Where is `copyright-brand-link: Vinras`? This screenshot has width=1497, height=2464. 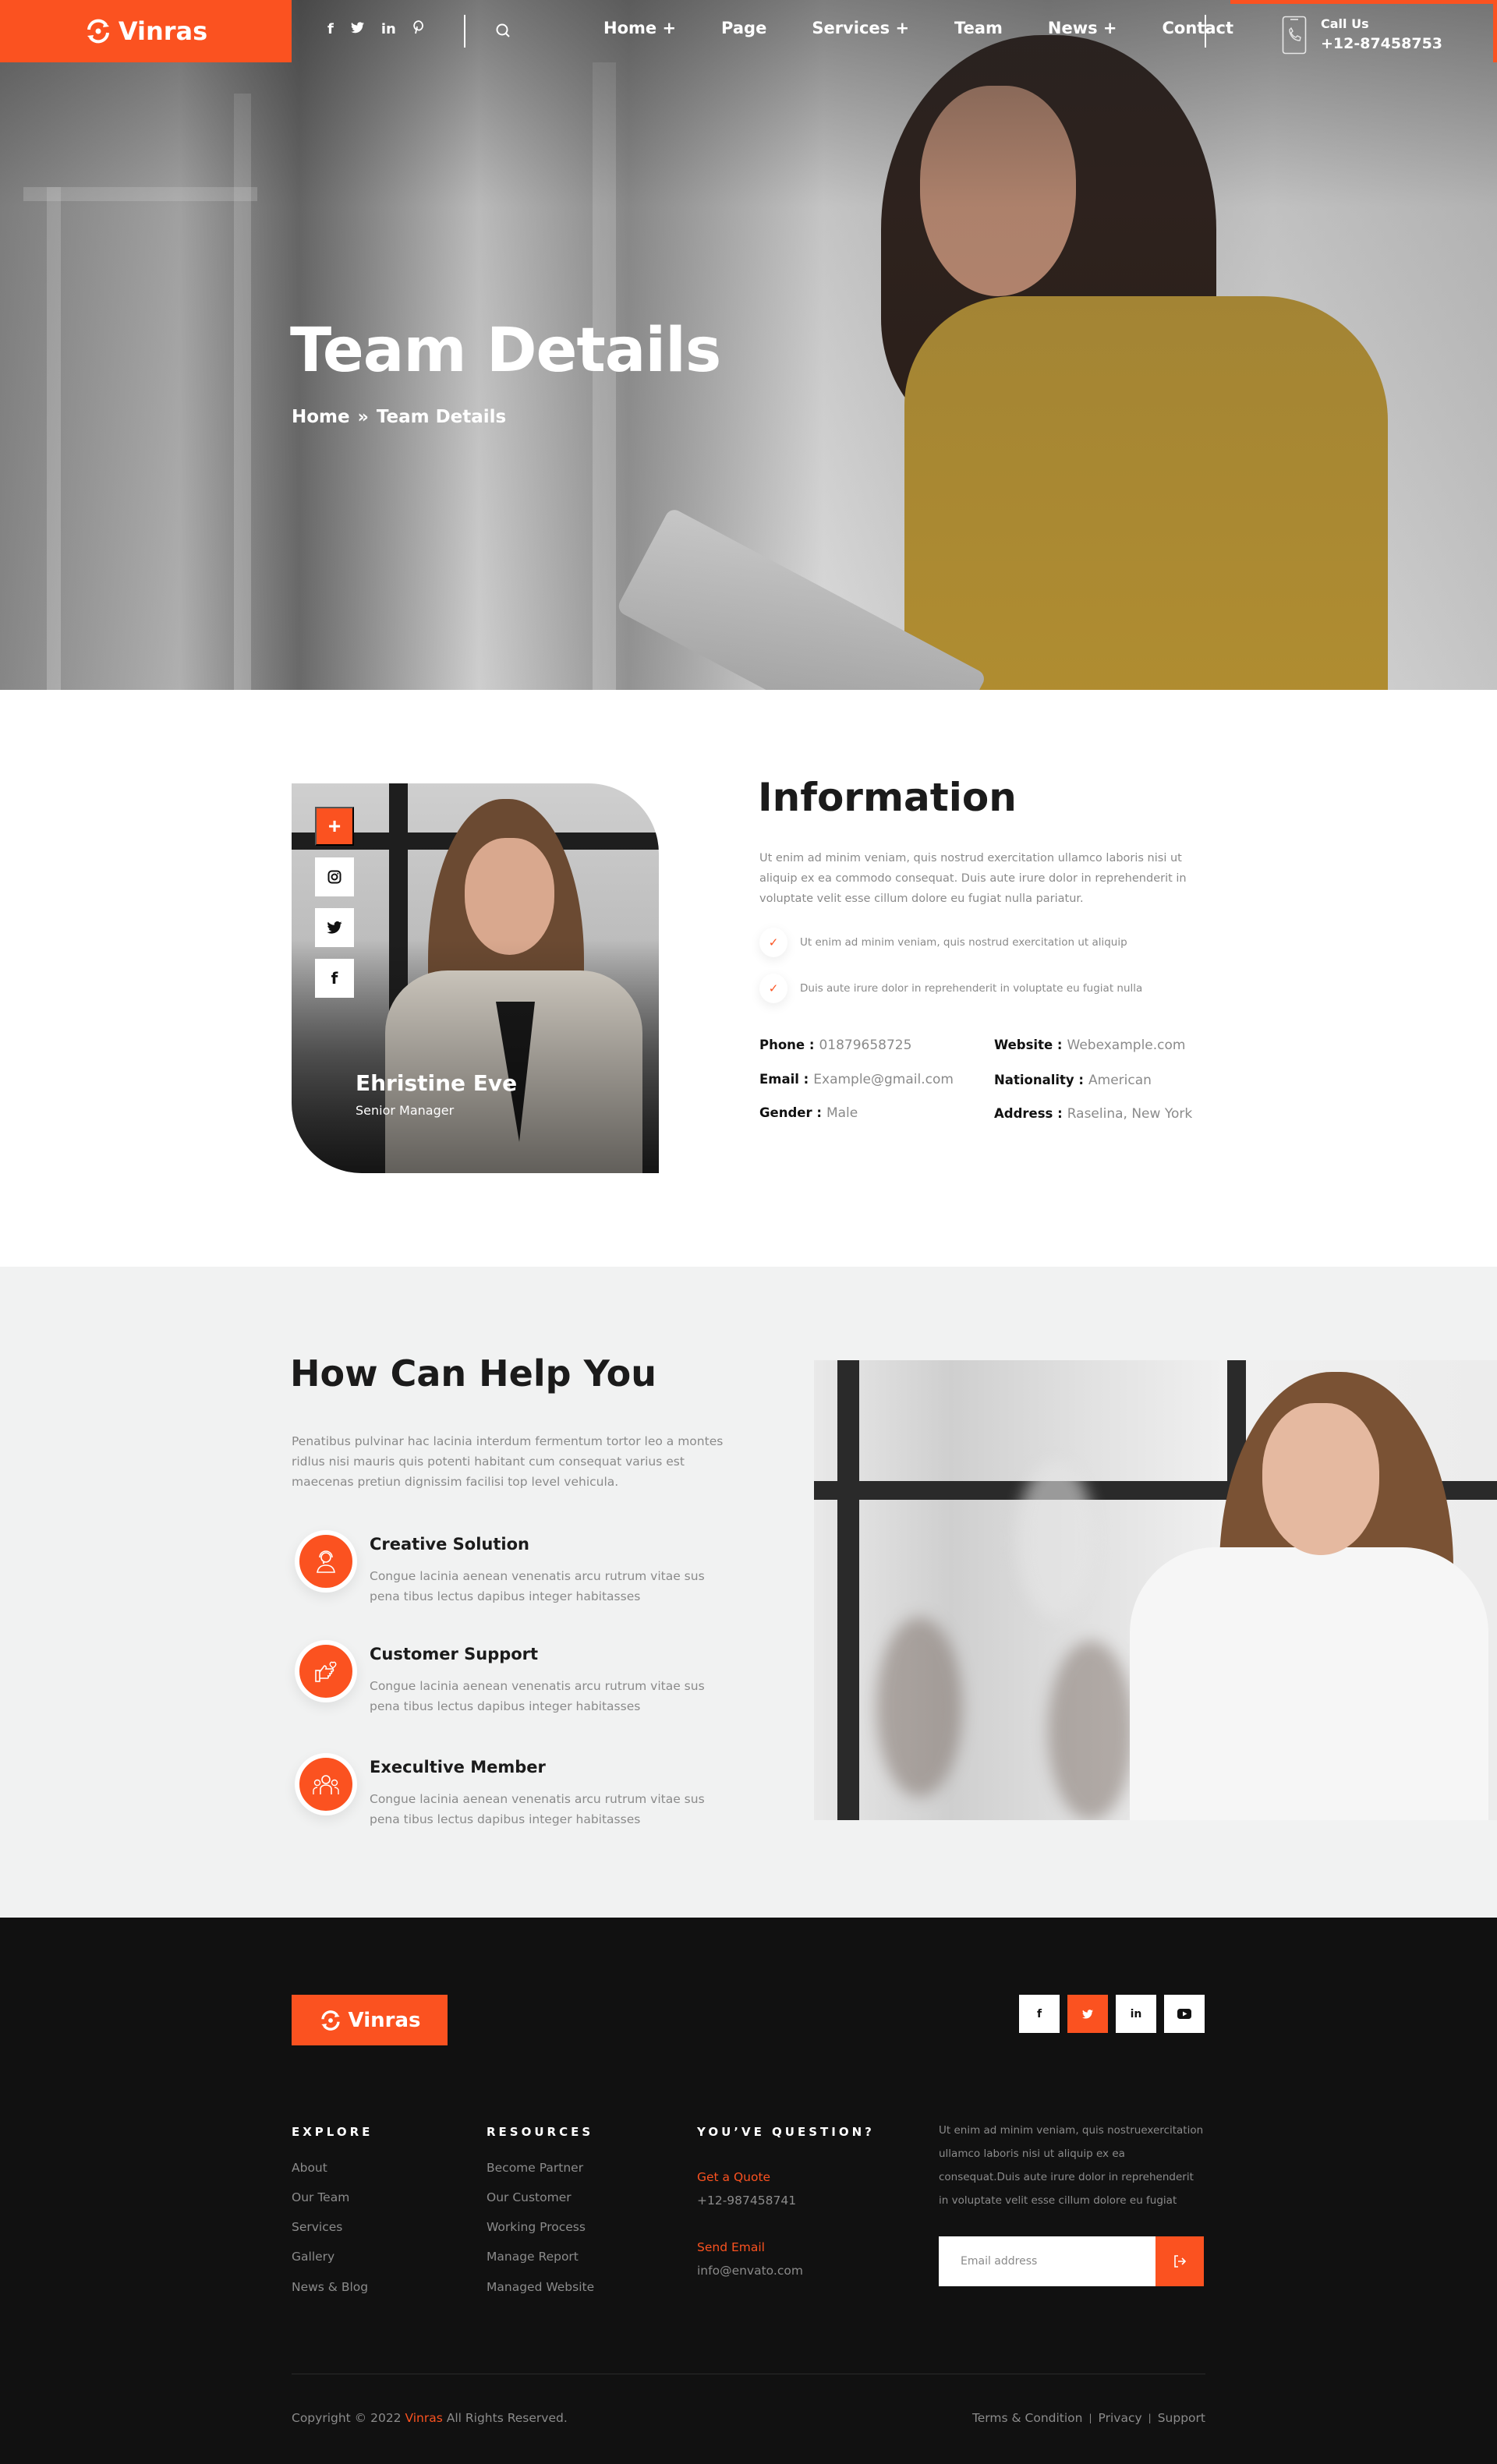 copyright-brand-link: Vinras is located at coordinates (423, 2418).